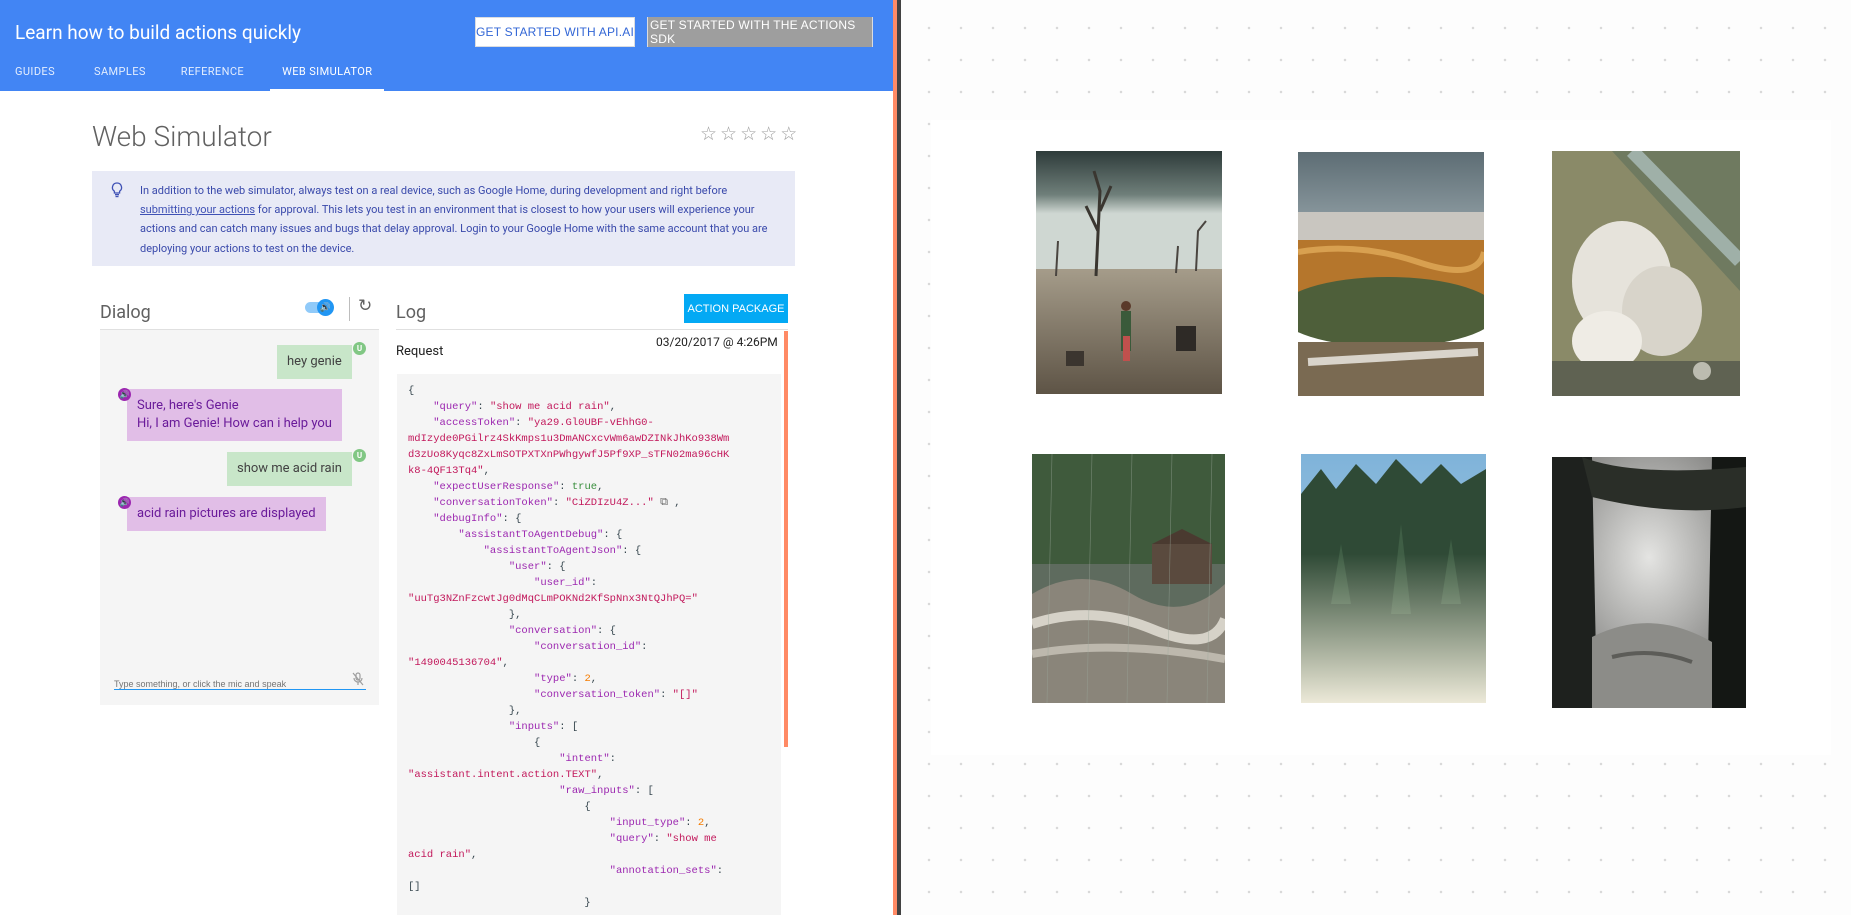 The image size is (1851, 915). What do you see at coordinates (197, 209) in the screenshot?
I see `submitting-actions-link: submitting your actions` at bounding box center [197, 209].